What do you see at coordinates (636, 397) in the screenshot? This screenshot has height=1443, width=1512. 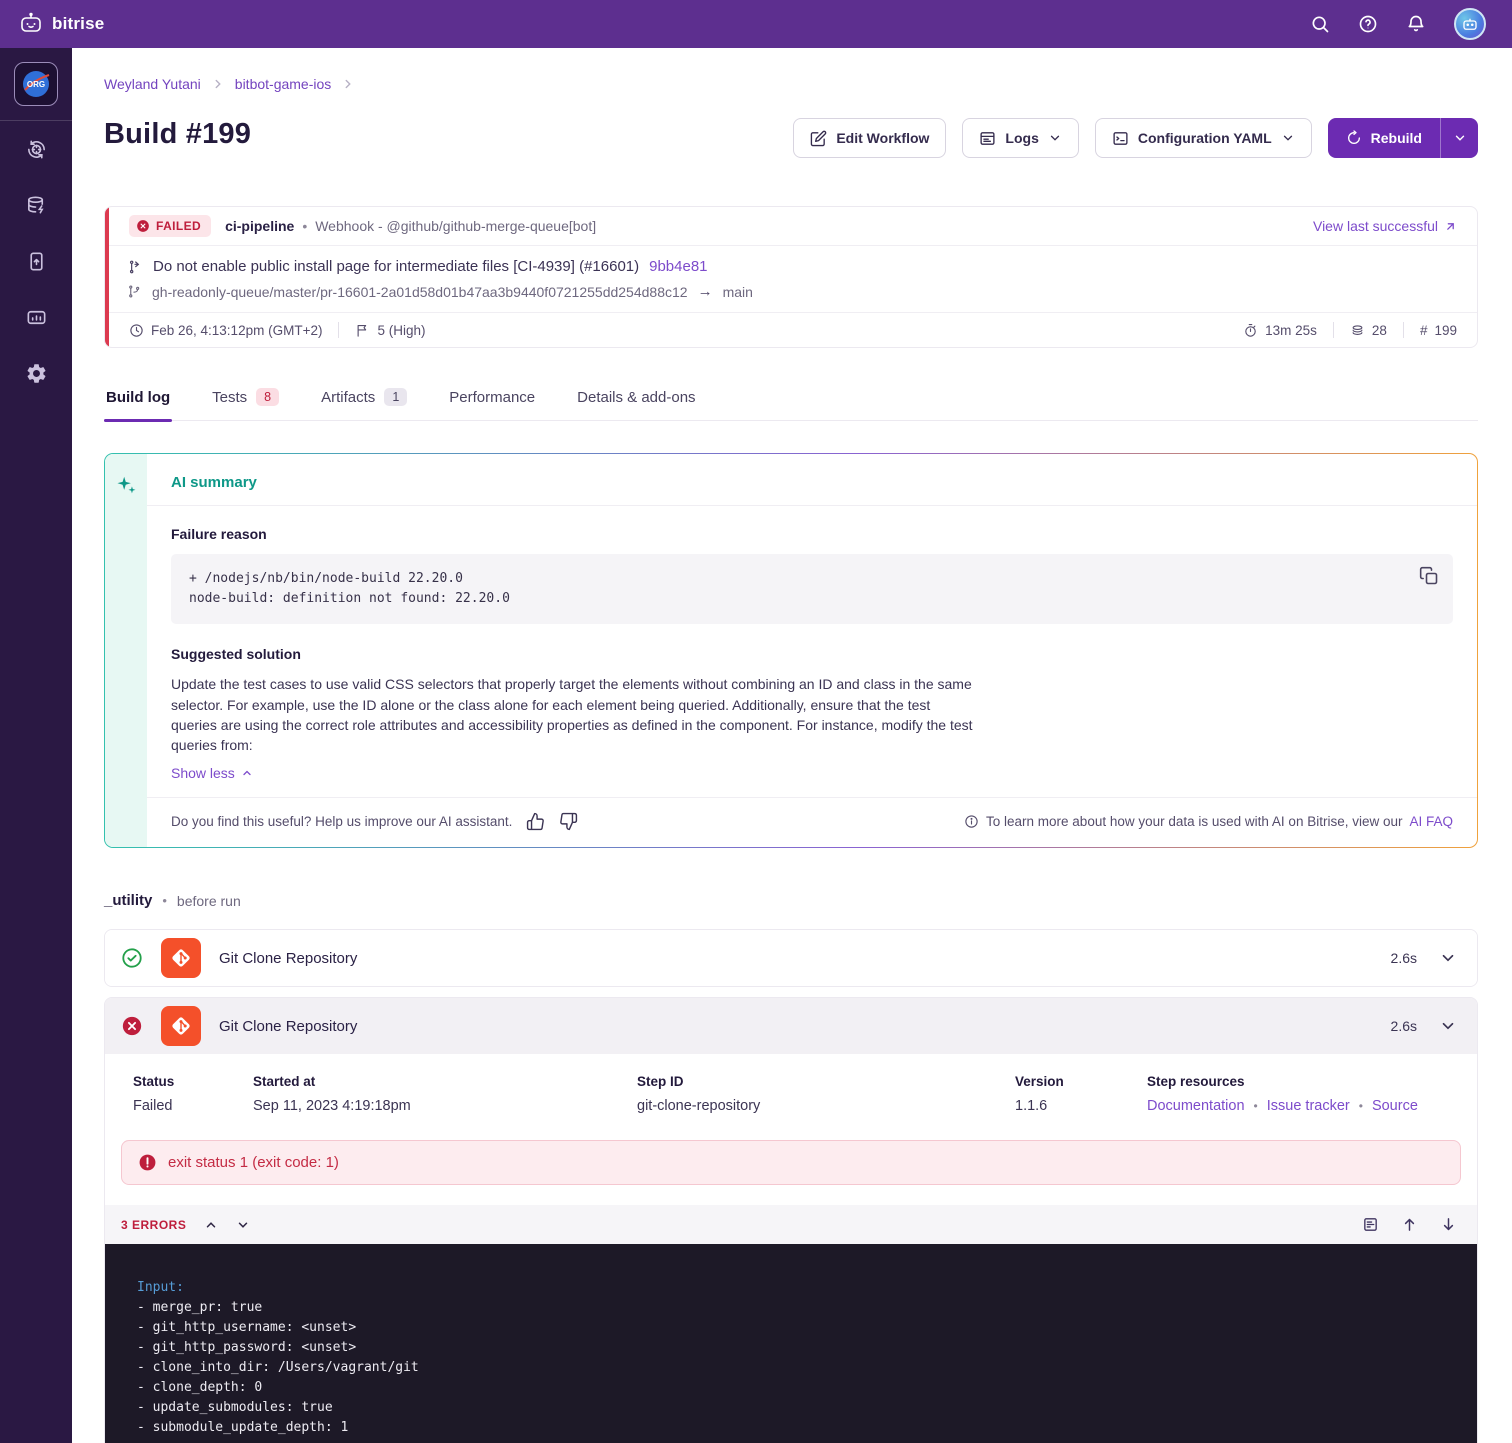 I see `tab-label: Details & add-ons` at bounding box center [636, 397].